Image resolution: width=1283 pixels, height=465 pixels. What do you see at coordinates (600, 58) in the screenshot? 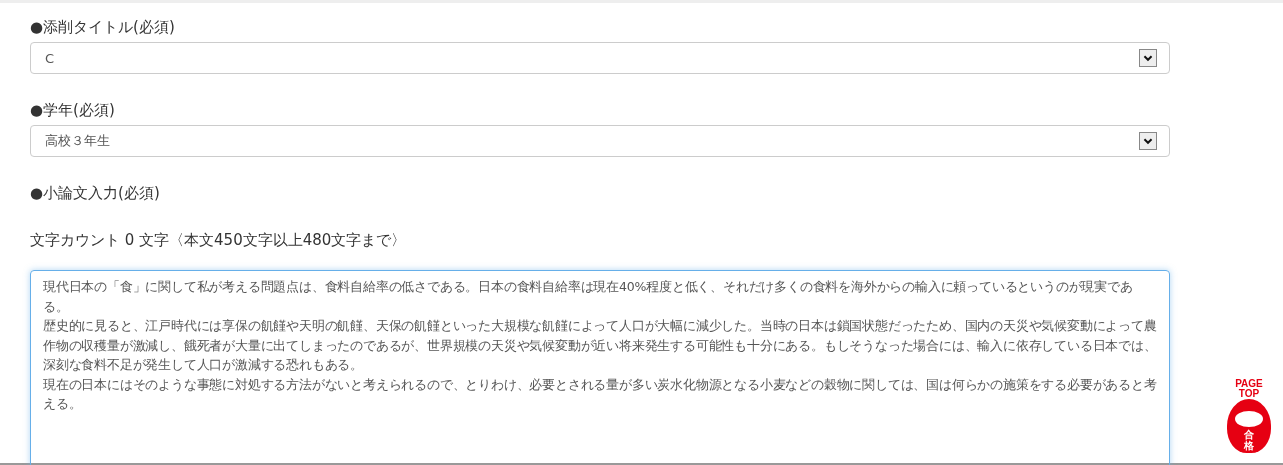
I see `select-field: C` at bounding box center [600, 58].